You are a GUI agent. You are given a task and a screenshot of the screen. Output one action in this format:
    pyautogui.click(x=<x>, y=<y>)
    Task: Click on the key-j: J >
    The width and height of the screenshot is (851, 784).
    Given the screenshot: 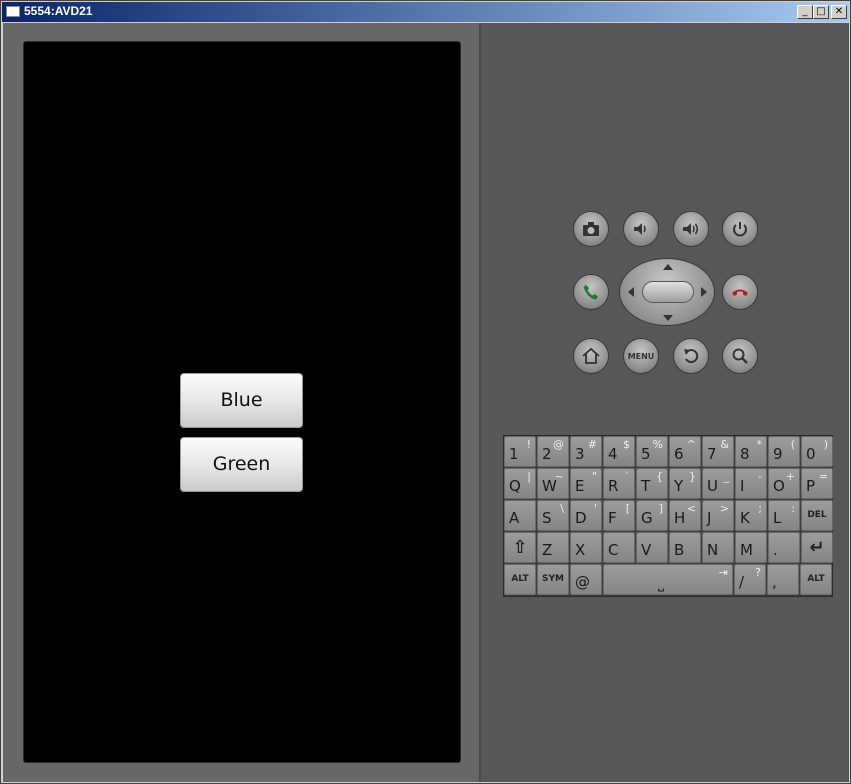 What is the action you would take?
    pyautogui.click(x=718, y=515)
    